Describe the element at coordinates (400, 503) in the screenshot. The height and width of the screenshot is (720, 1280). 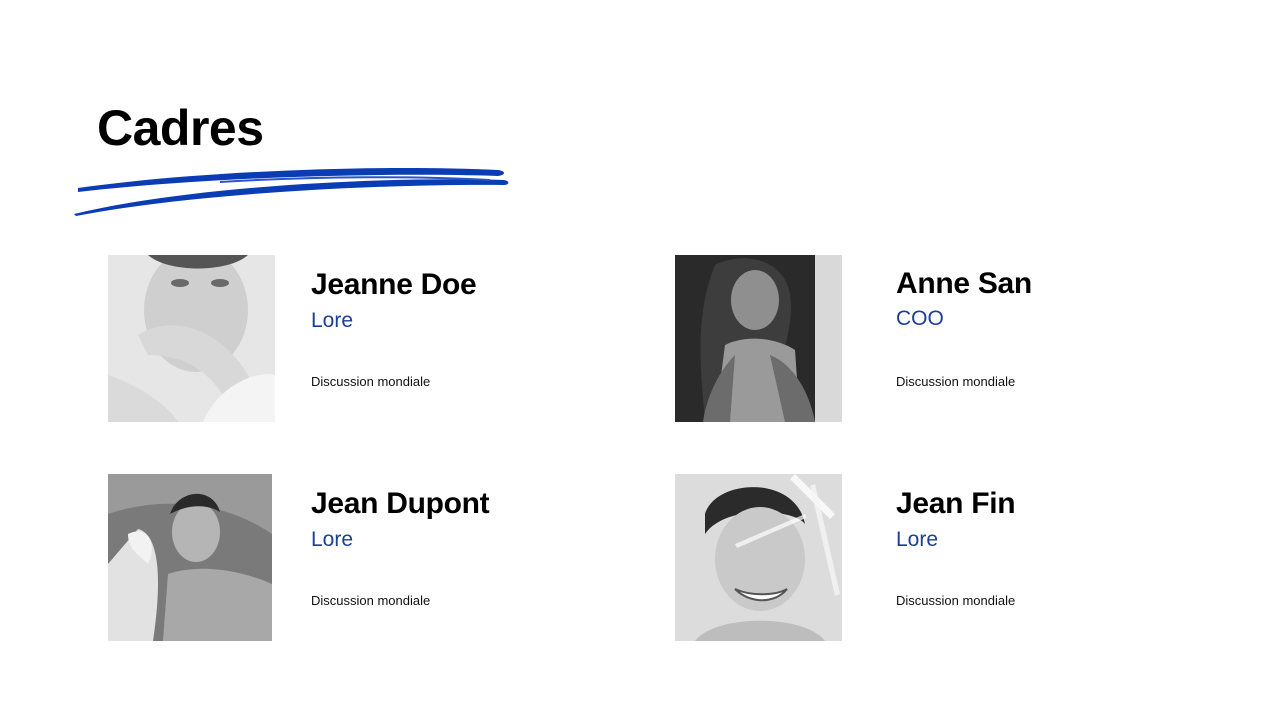
I see `person-name: Jean Dupont` at that location.